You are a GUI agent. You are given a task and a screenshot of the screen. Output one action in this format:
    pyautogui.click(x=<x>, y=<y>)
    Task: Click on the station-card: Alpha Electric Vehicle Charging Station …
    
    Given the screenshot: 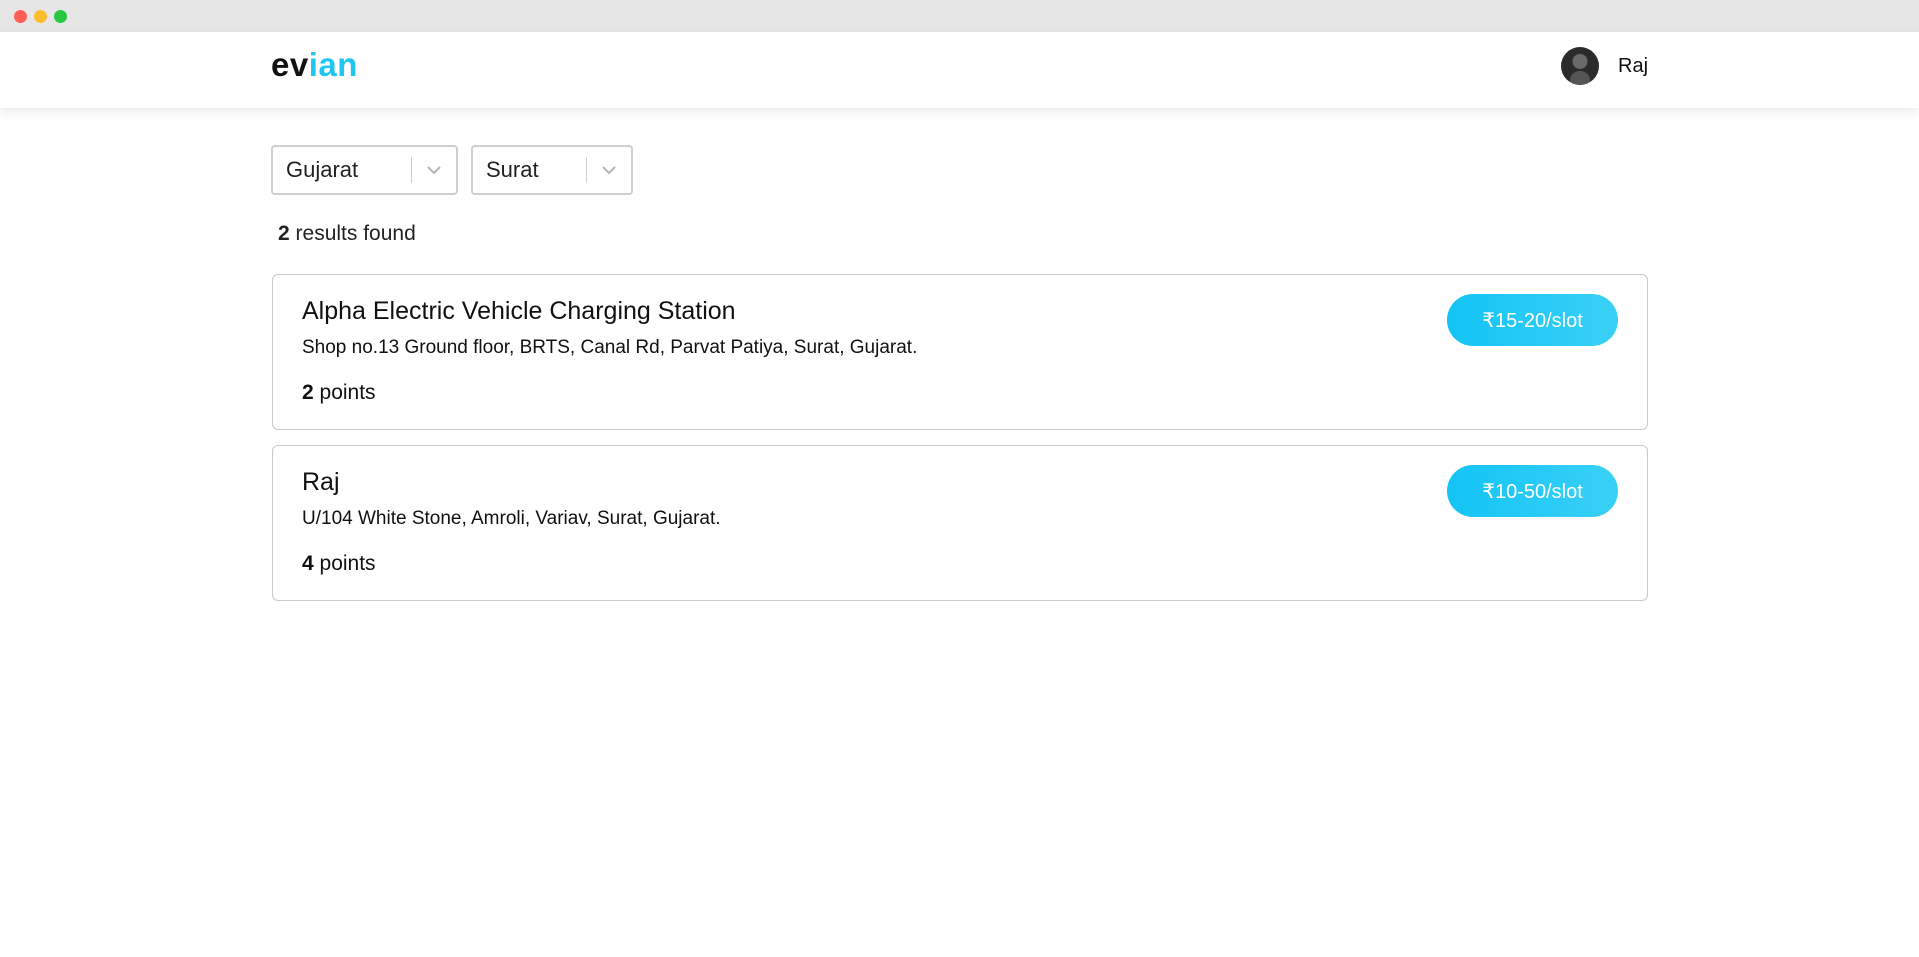 What is the action you would take?
    pyautogui.click(x=960, y=352)
    